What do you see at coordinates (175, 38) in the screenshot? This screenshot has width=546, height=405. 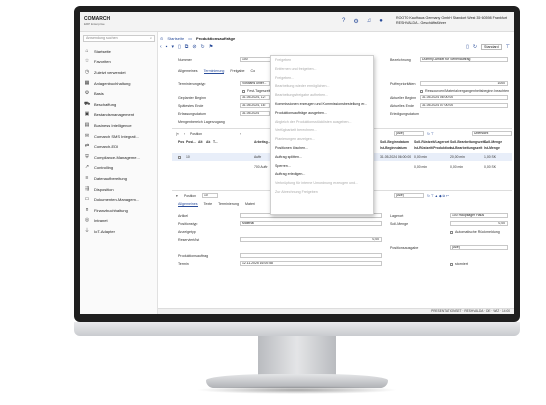 I see `breadcrumb-home: Startseite` at bounding box center [175, 38].